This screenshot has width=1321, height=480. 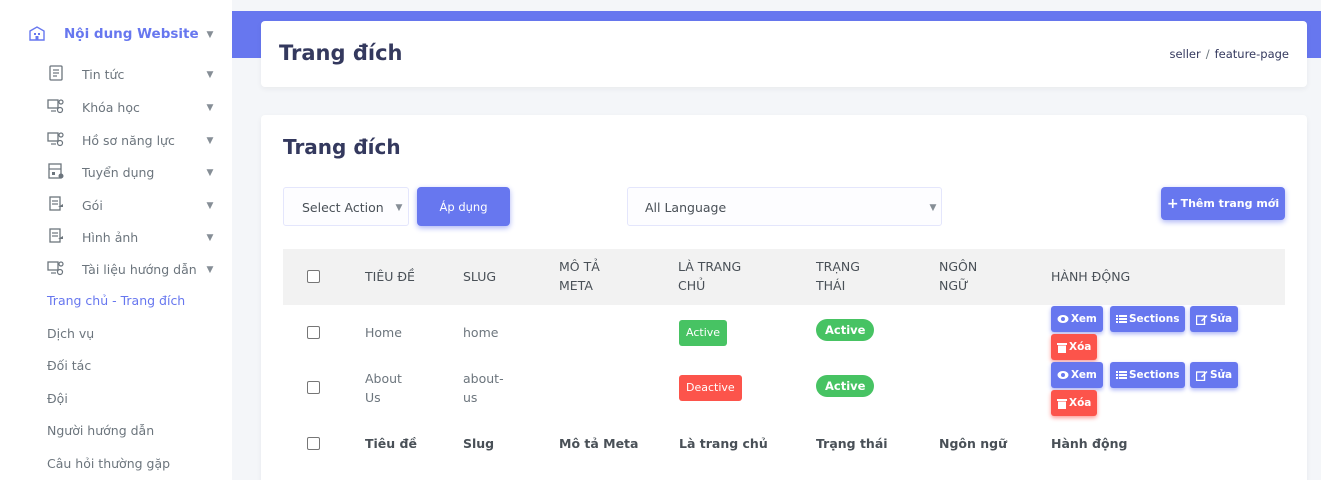 I want to click on footer-status: Trạng thái, so click(x=852, y=443).